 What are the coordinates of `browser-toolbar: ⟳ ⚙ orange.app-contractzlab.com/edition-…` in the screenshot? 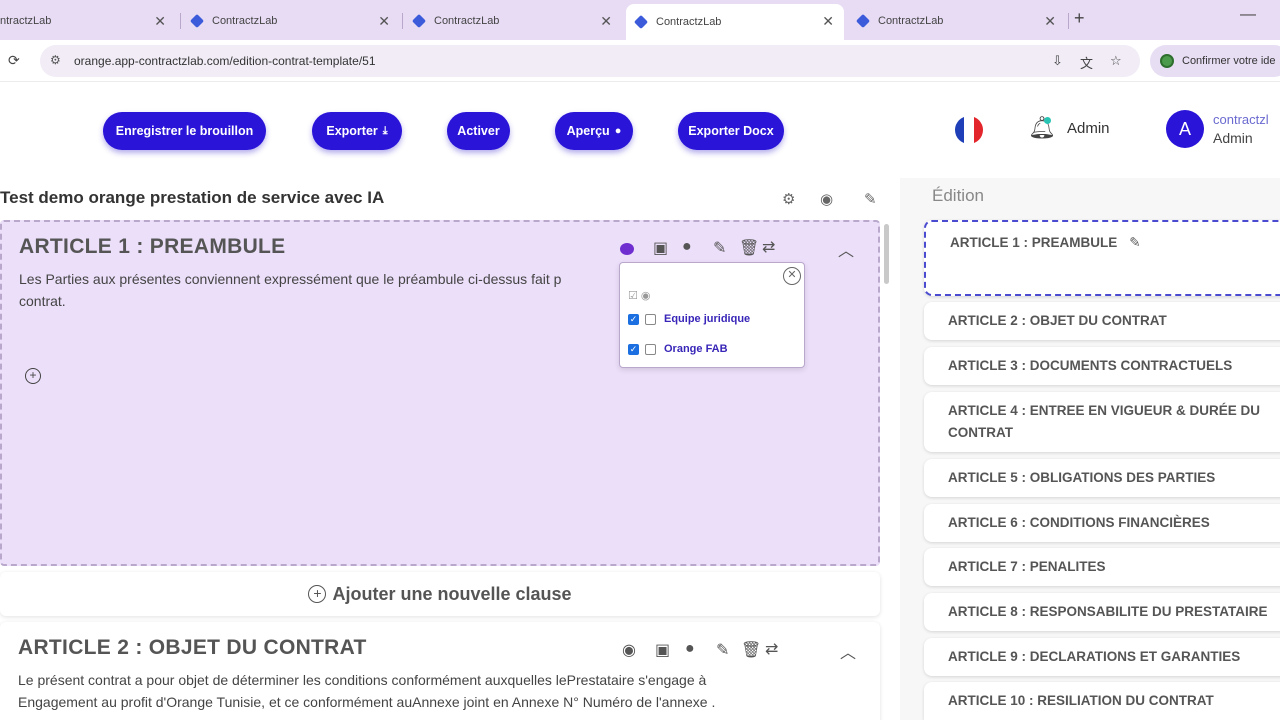 It's located at (640, 61).